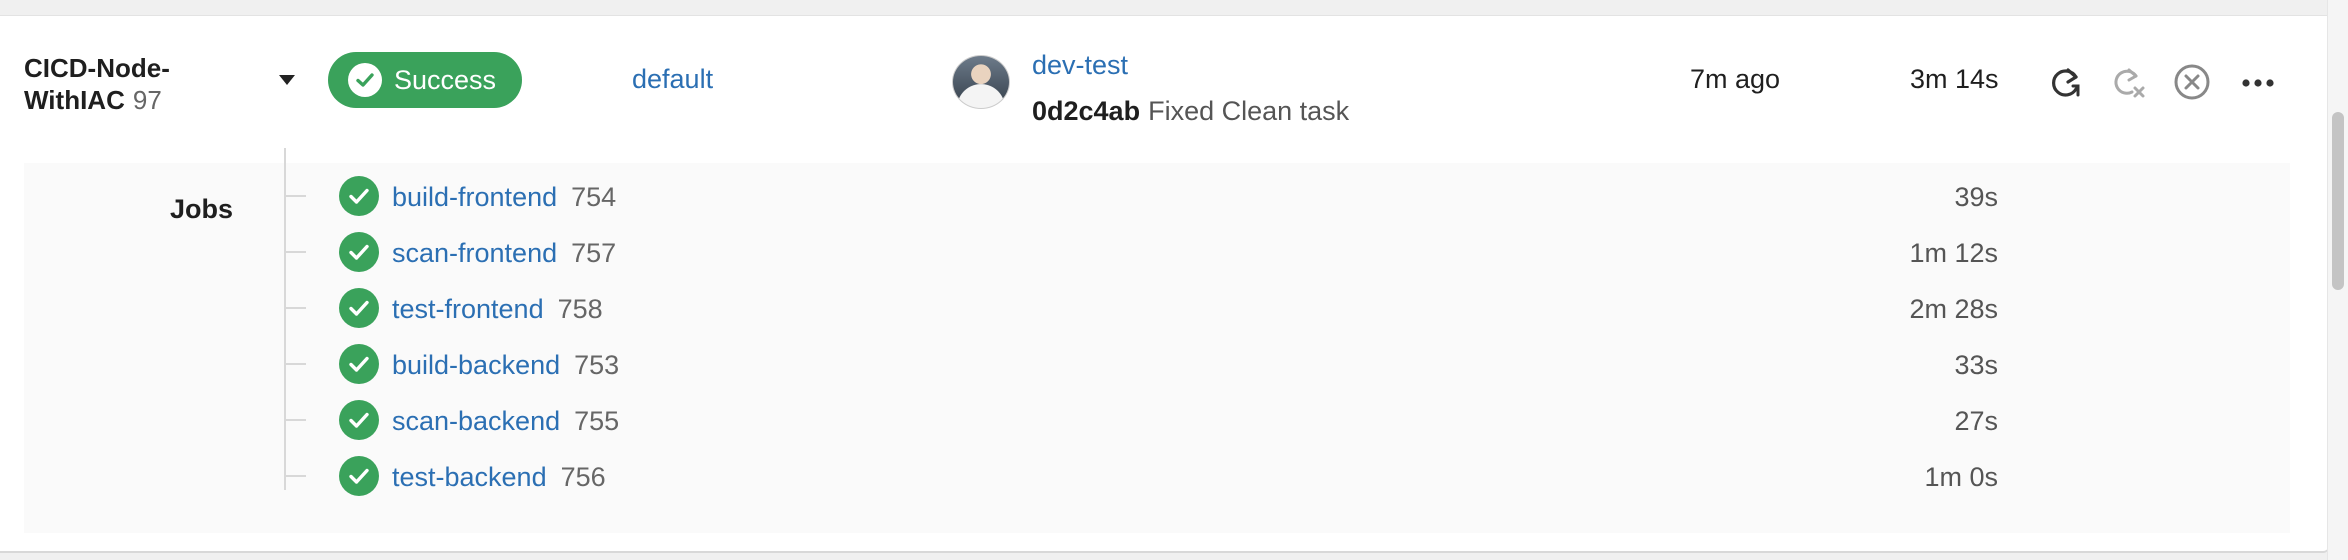 The width and height of the screenshot is (2348, 560). What do you see at coordinates (1149, 364) in the screenshot?
I see `job-row: build-backend 753 33s` at bounding box center [1149, 364].